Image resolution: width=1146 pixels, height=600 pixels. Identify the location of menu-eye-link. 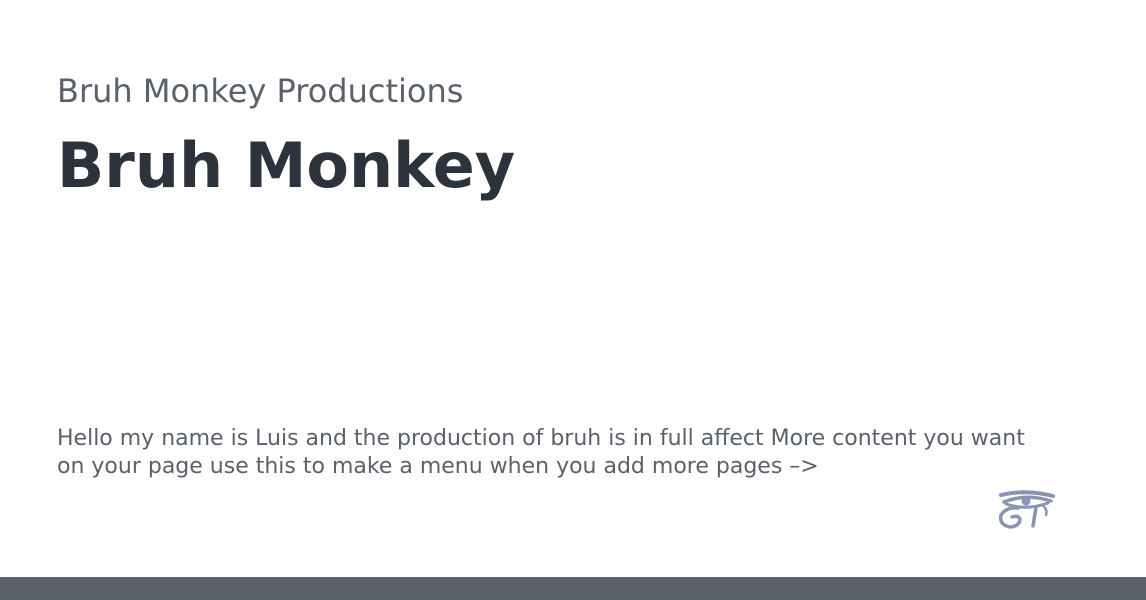
(1026, 511).